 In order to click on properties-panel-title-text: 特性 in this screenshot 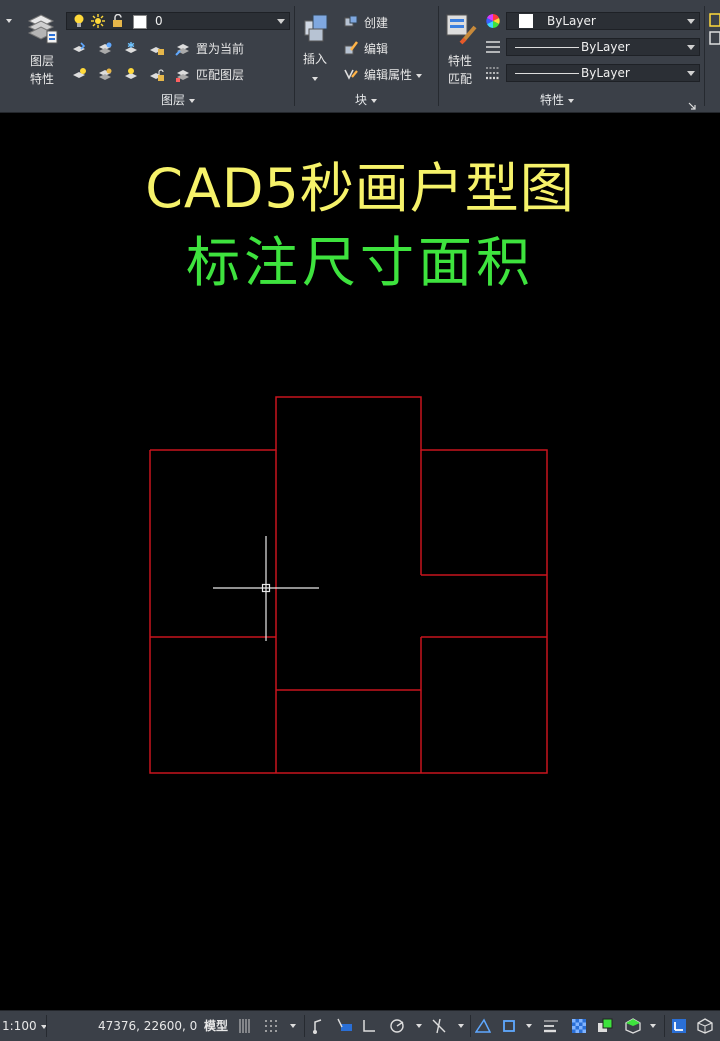, I will do `click(551, 100)`.